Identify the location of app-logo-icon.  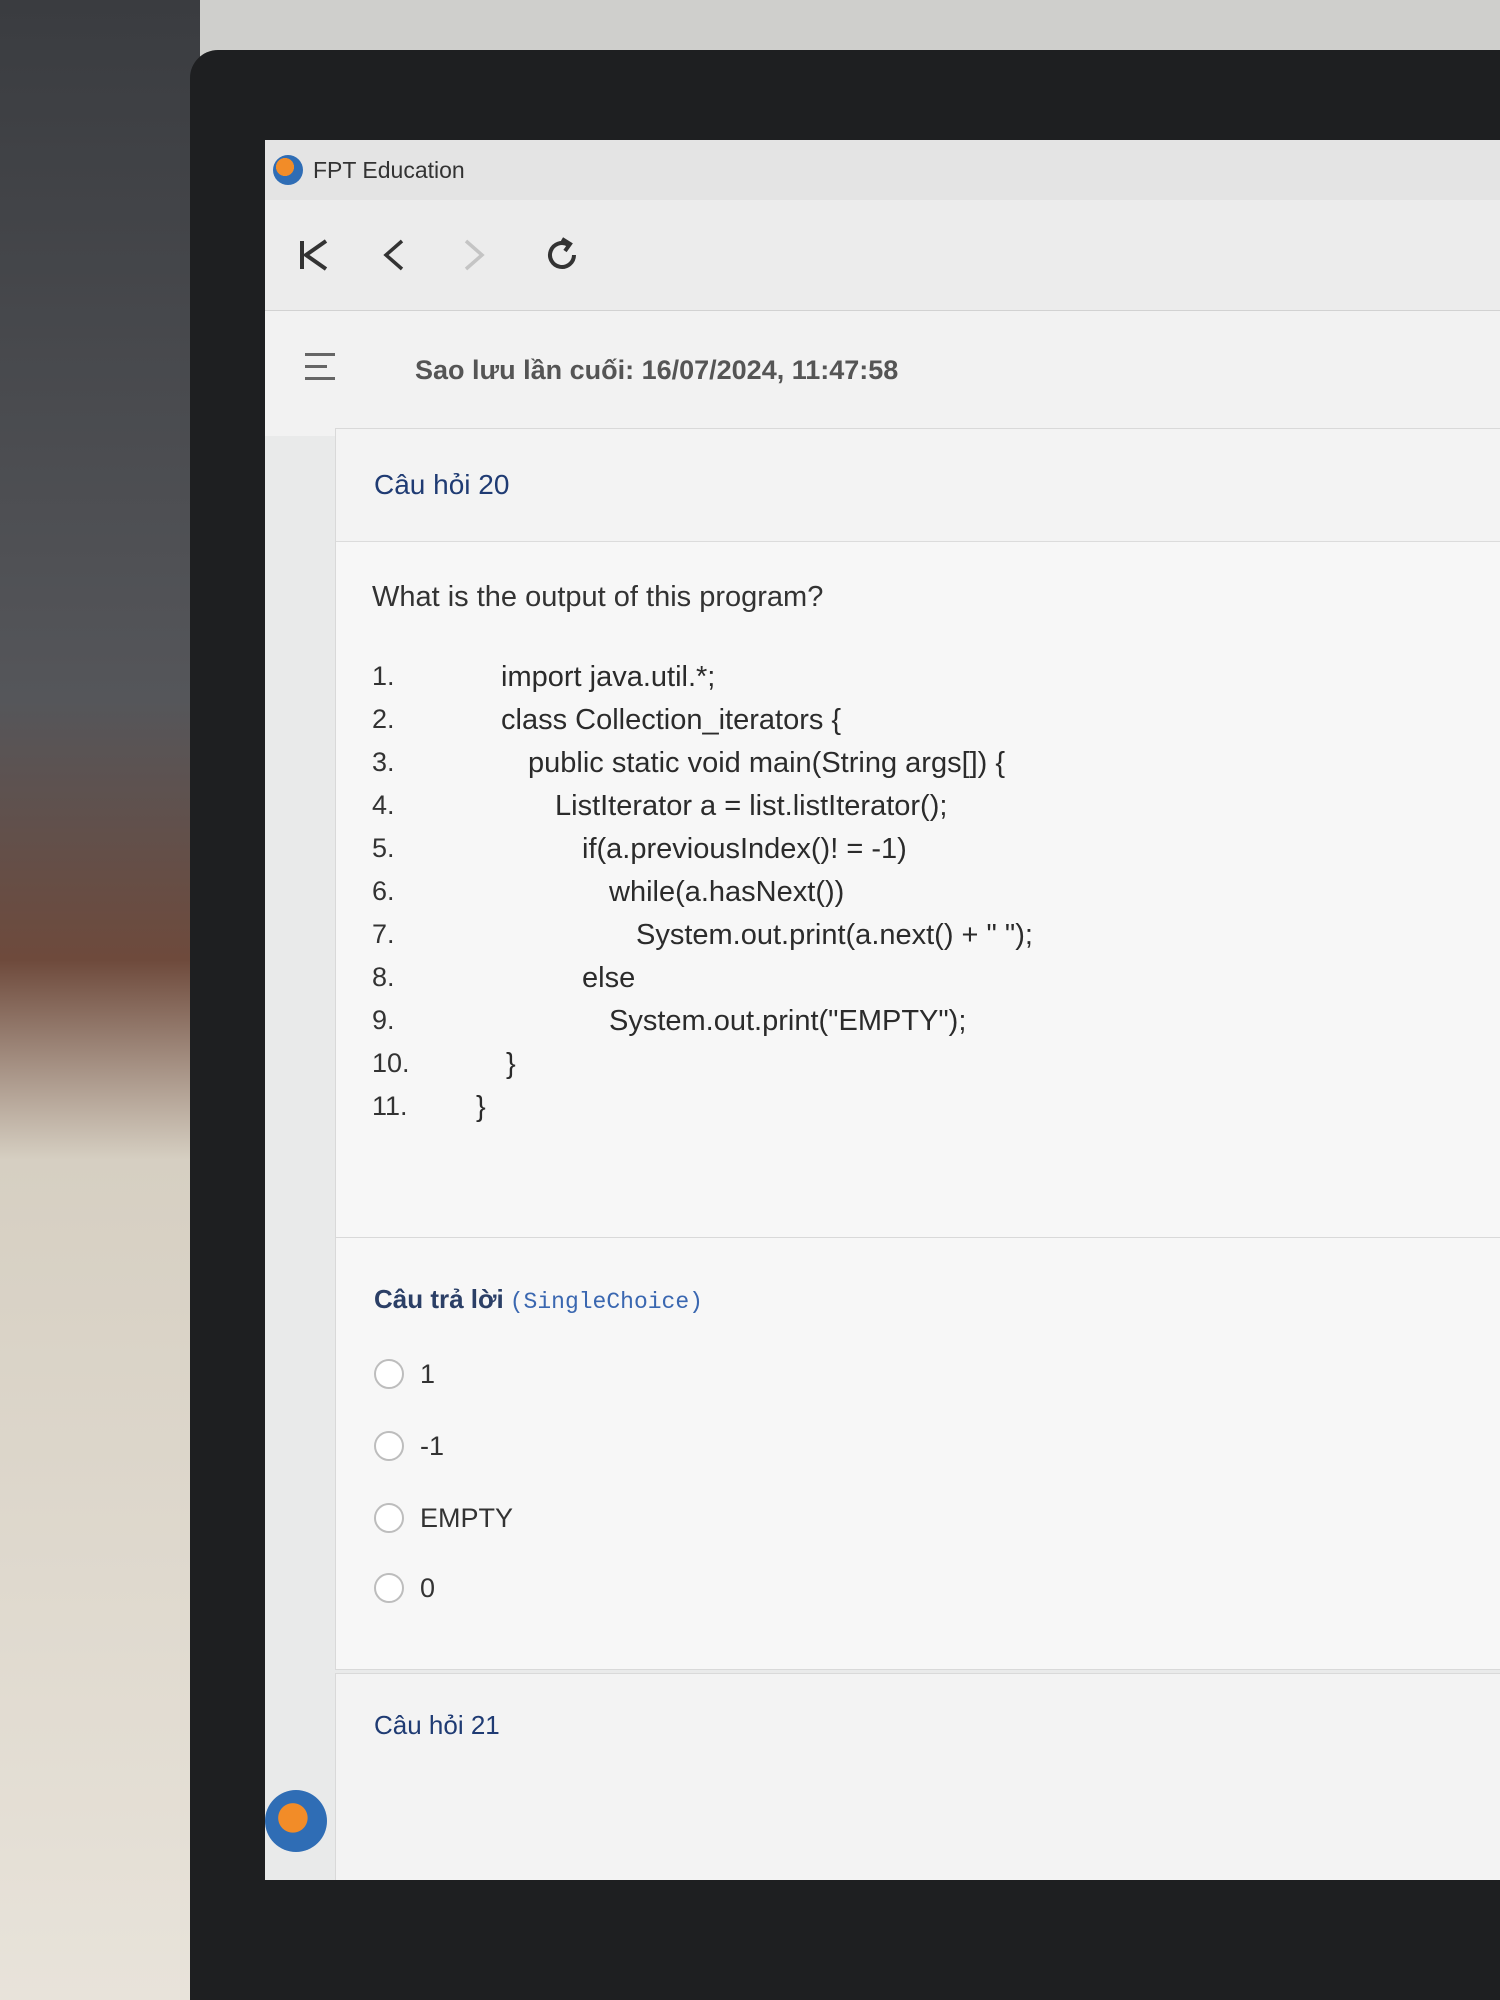
(288, 170).